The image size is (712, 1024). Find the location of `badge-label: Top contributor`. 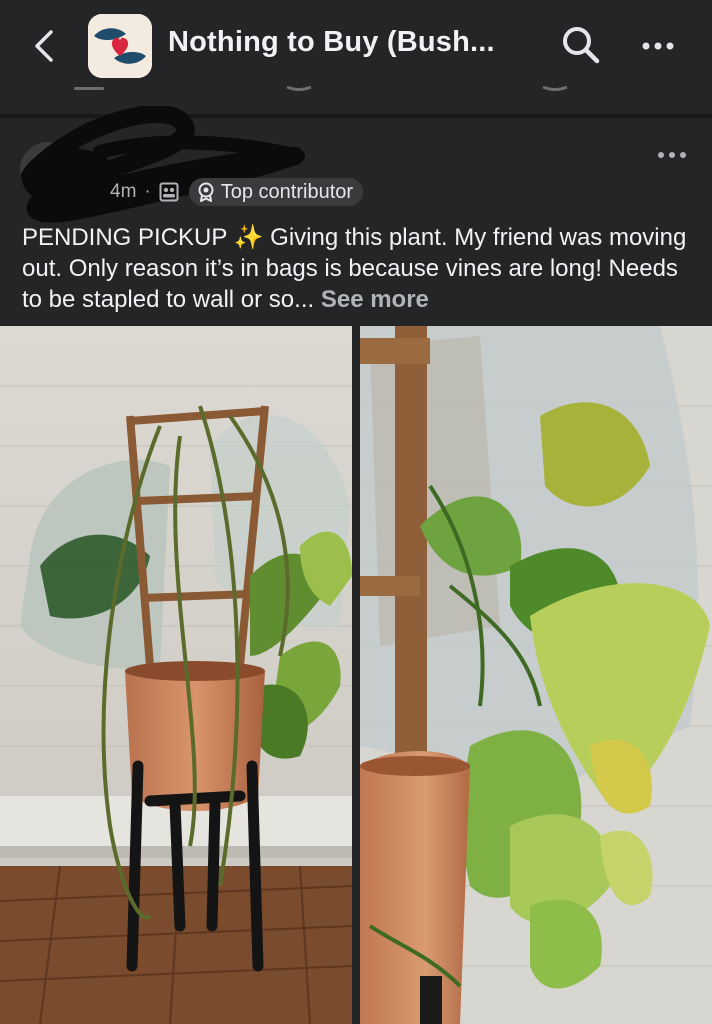

badge-label: Top contributor is located at coordinates (287, 191).